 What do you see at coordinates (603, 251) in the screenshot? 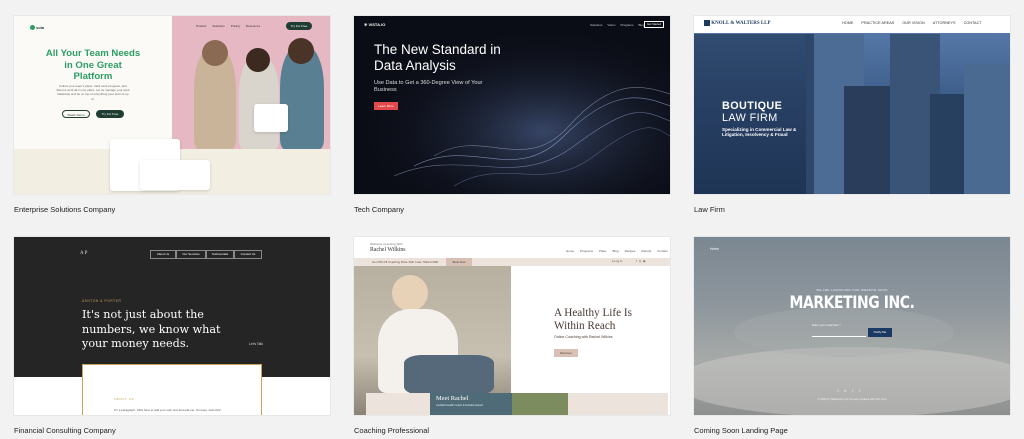
I see `nav-item: Plans` at bounding box center [603, 251].